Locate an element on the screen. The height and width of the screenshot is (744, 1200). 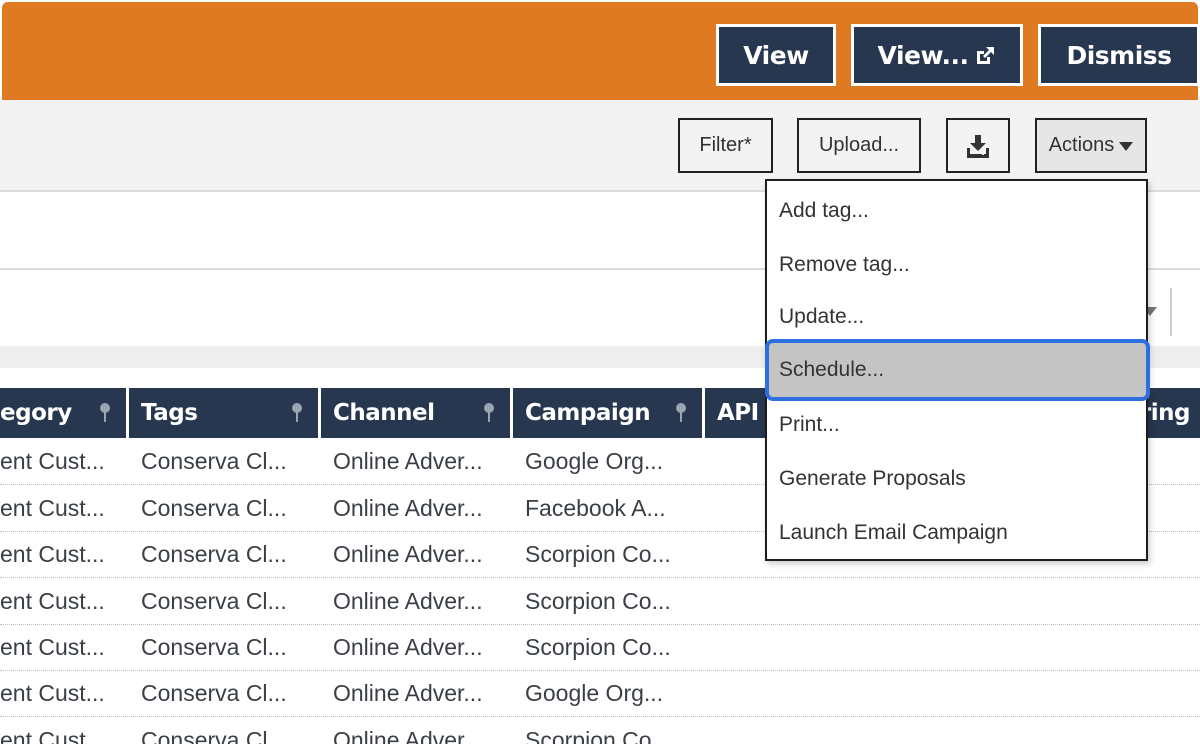
menu-item-generate-proposals: Generate Proposals is located at coordinates (956, 479).